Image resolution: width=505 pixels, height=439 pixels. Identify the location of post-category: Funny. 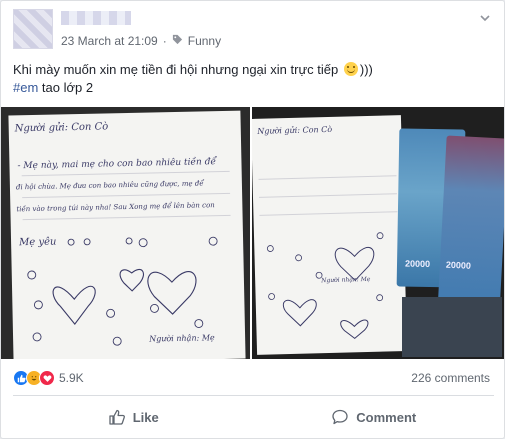
(204, 41).